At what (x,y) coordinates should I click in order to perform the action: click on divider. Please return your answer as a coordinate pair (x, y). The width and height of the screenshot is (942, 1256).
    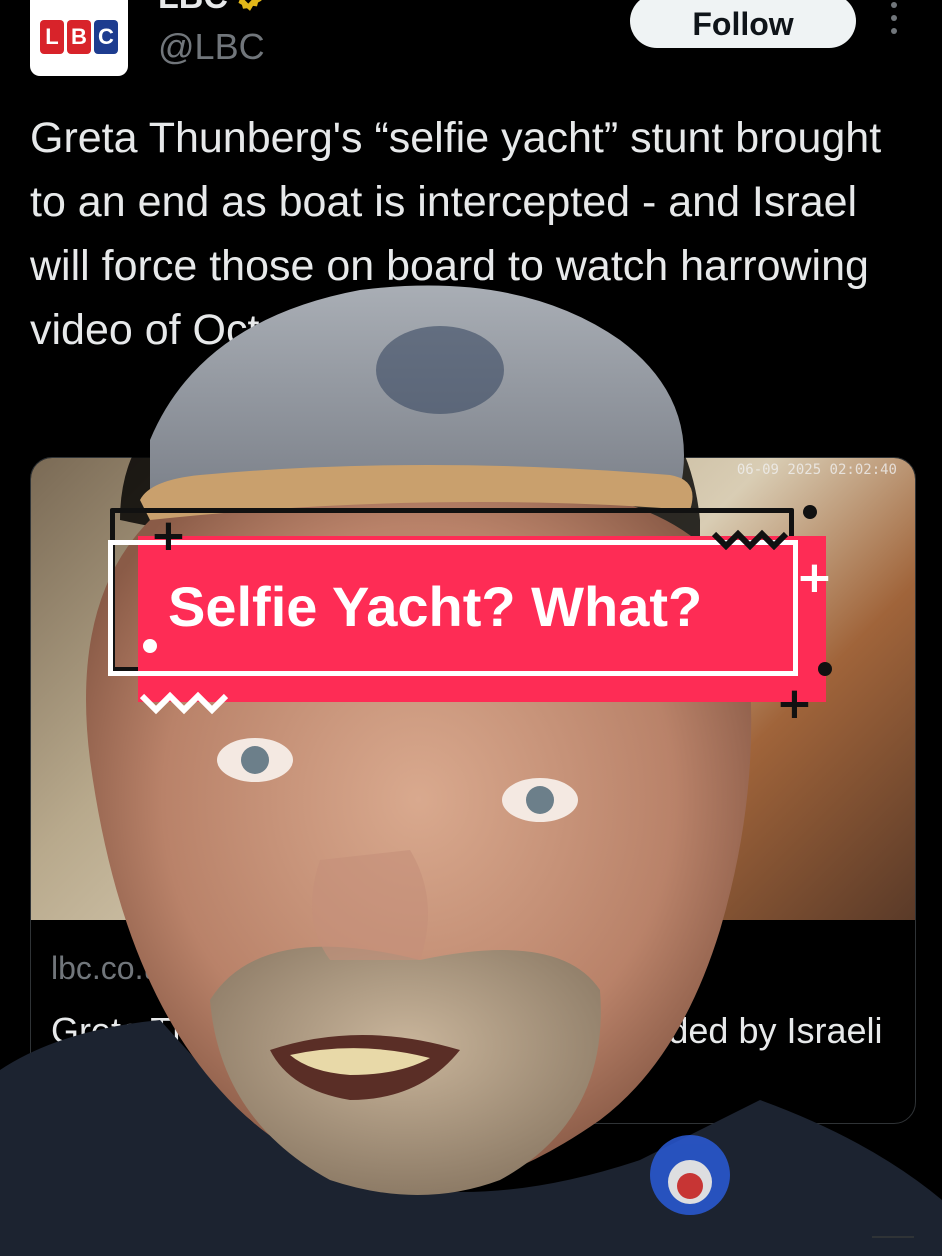
    Looking at the image, I should click on (893, 1237).